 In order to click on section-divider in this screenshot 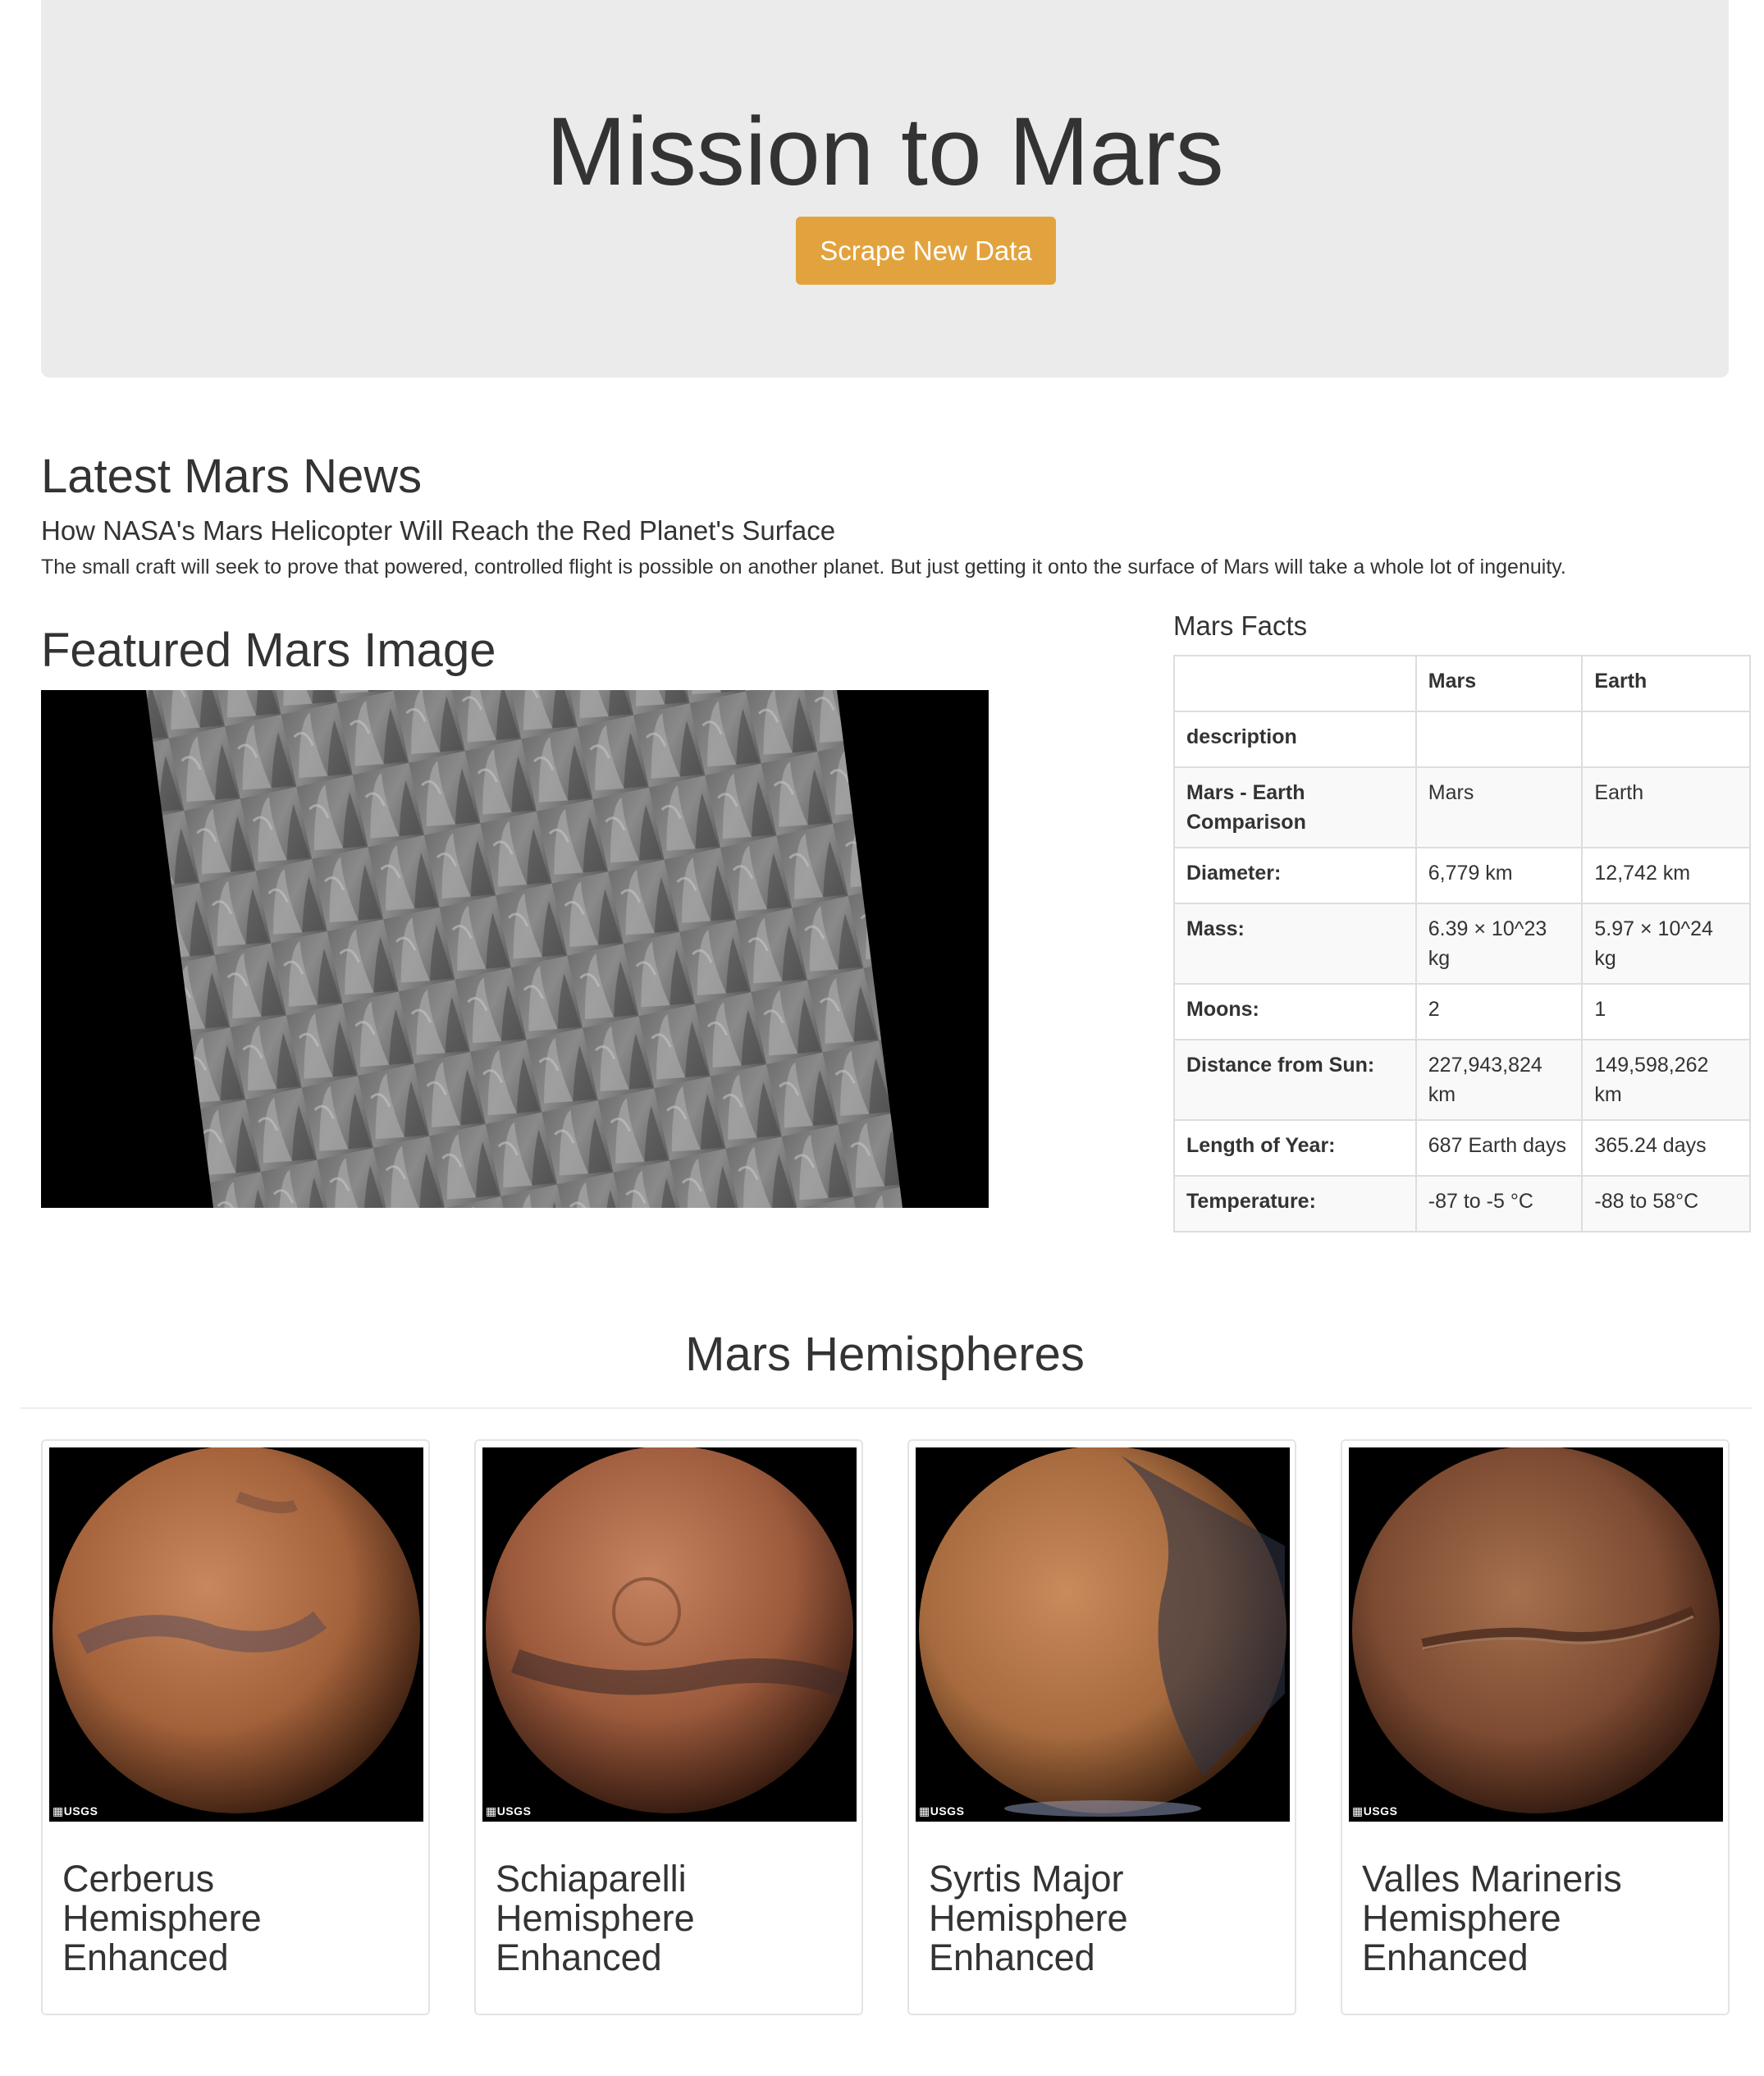, I will do `click(887, 1408)`.